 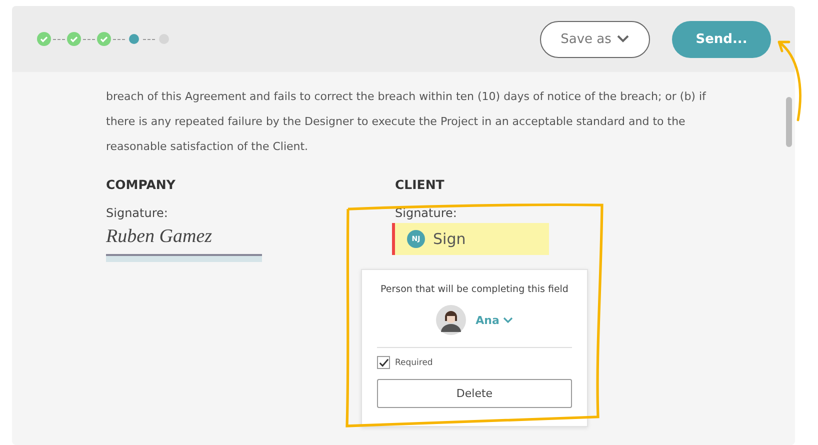 What do you see at coordinates (208, 147) in the screenshot?
I see `agreement-text-line: reasonable satisfaction of the Client.` at bounding box center [208, 147].